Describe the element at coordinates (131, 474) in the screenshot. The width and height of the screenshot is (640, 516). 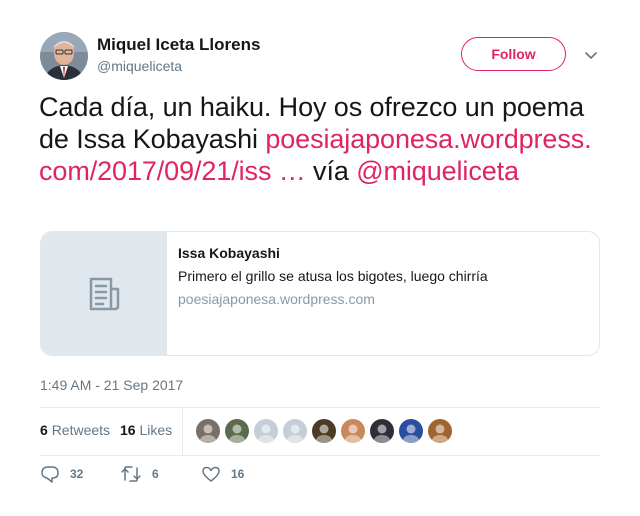
I see `retweet-icon` at that location.